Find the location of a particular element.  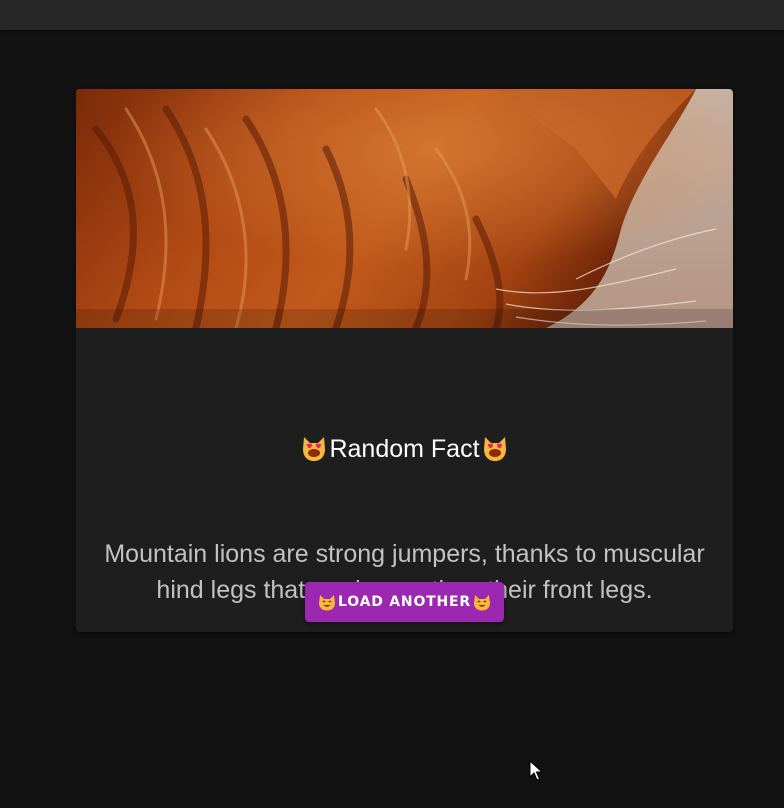

card-title: Random Fact is located at coordinates (404, 449).